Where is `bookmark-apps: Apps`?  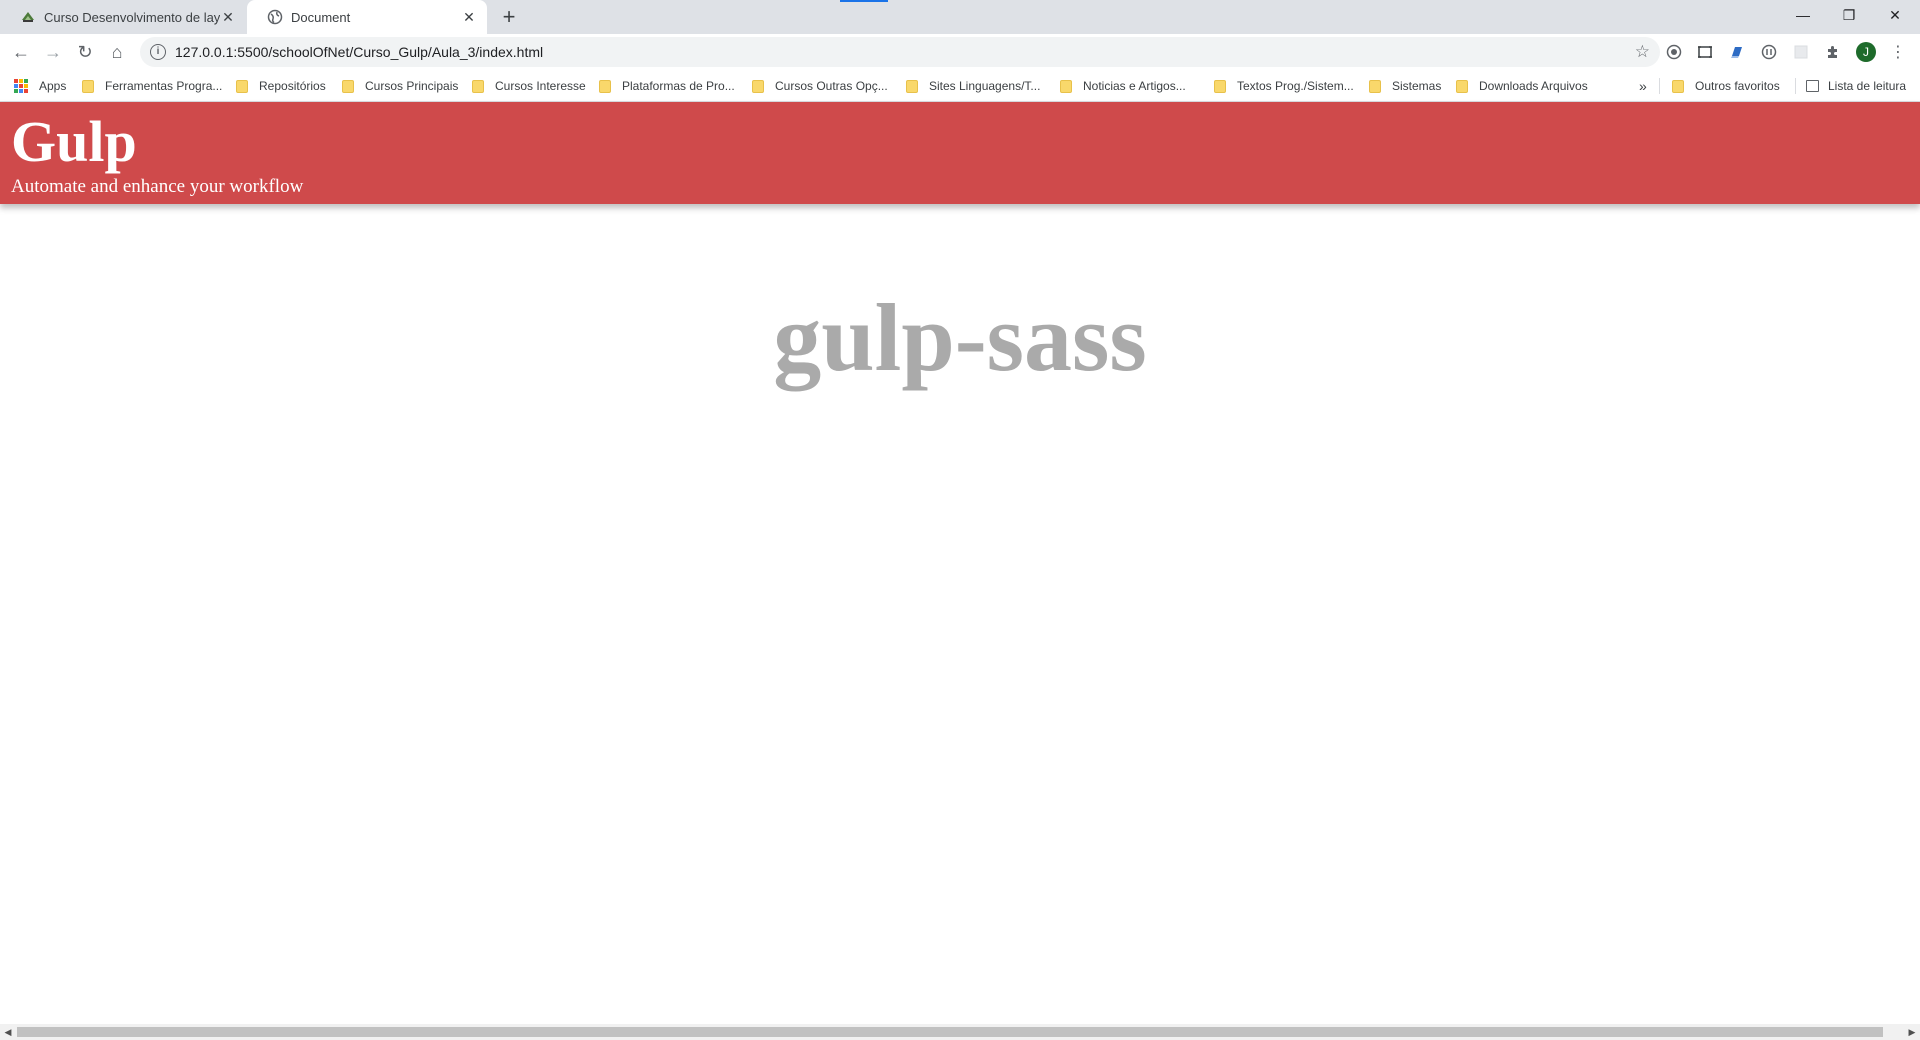
bookmark-apps: Apps is located at coordinates (40, 86).